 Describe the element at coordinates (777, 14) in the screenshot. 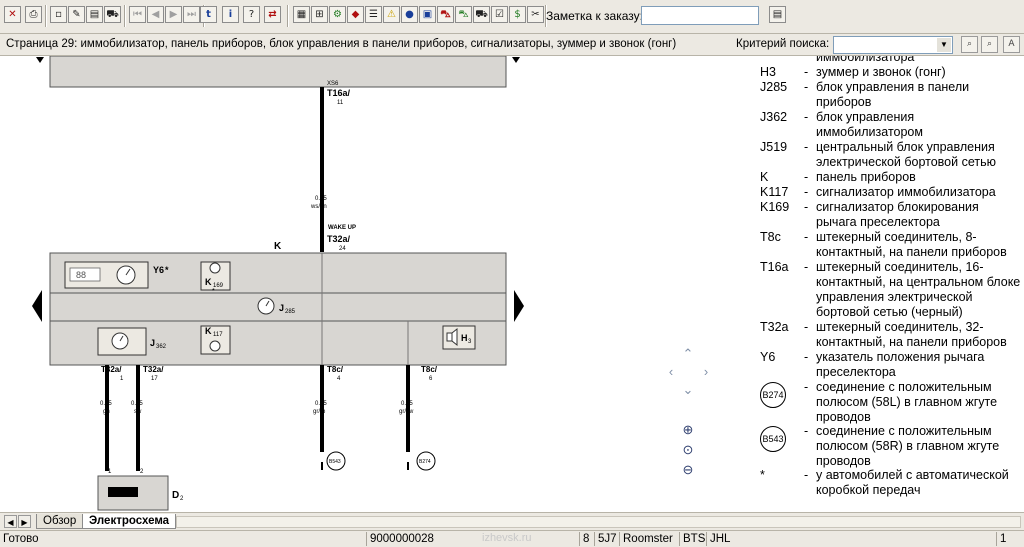

I see `note-edit-icon: ▤` at that location.